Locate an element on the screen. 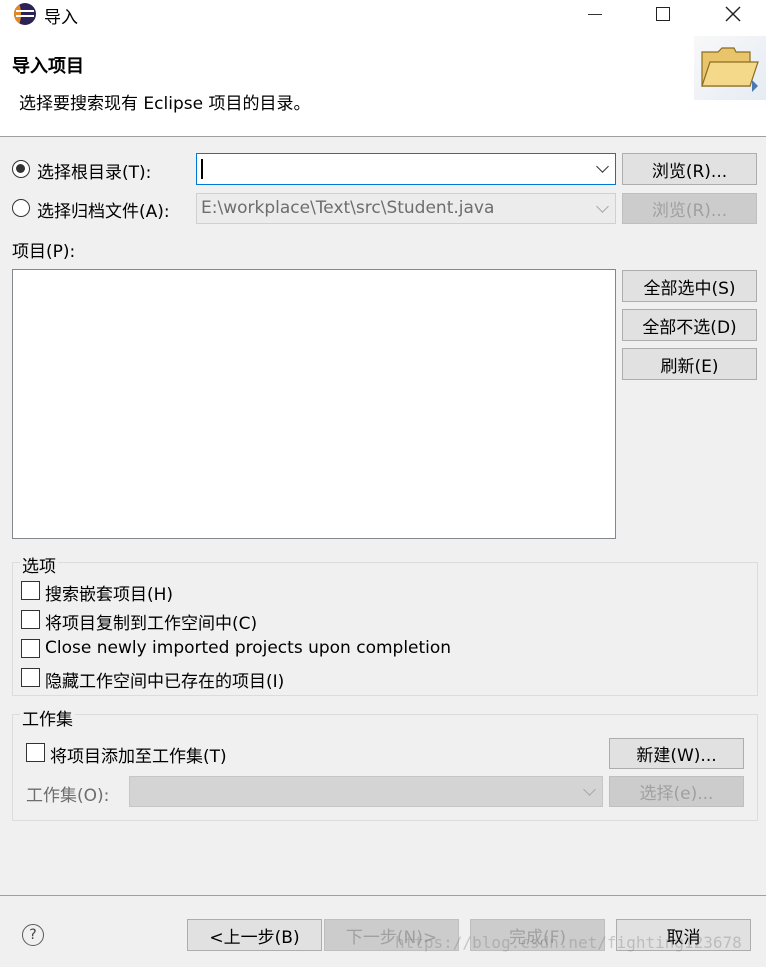 The height and width of the screenshot is (967, 766). archive-file-combo: E:\workplace\Text\src\Student.java is located at coordinates (406, 208).